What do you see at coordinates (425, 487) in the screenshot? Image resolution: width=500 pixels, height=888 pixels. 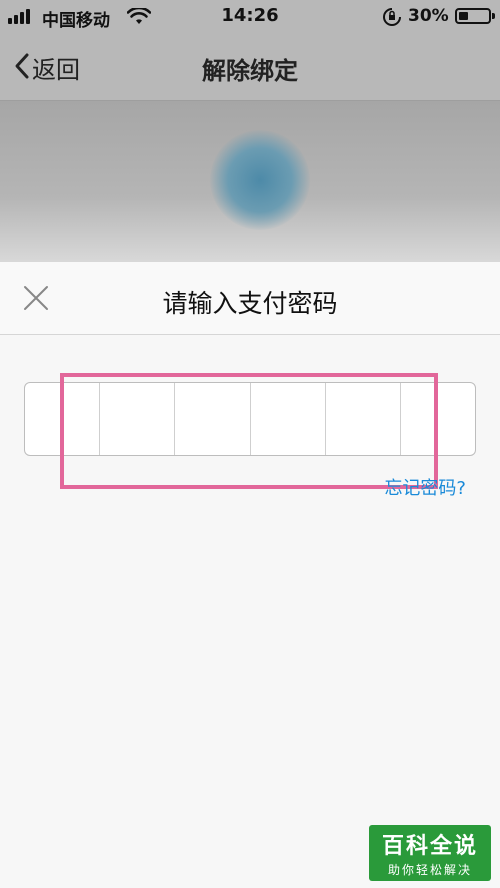 I see `forgot-password-link: 忘记密码?` at bounding box center [425, 487].